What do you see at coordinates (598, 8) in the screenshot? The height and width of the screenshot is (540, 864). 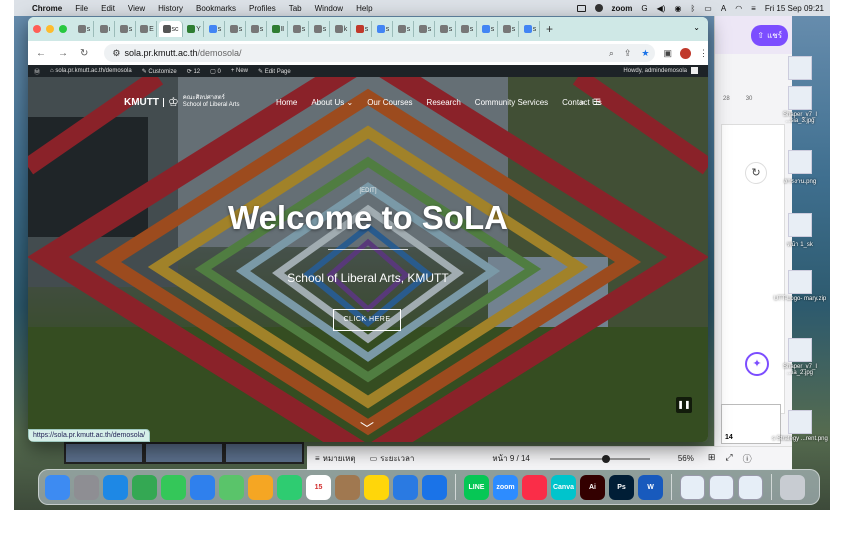 I see `record-icon` at bounding box center [598, 8].